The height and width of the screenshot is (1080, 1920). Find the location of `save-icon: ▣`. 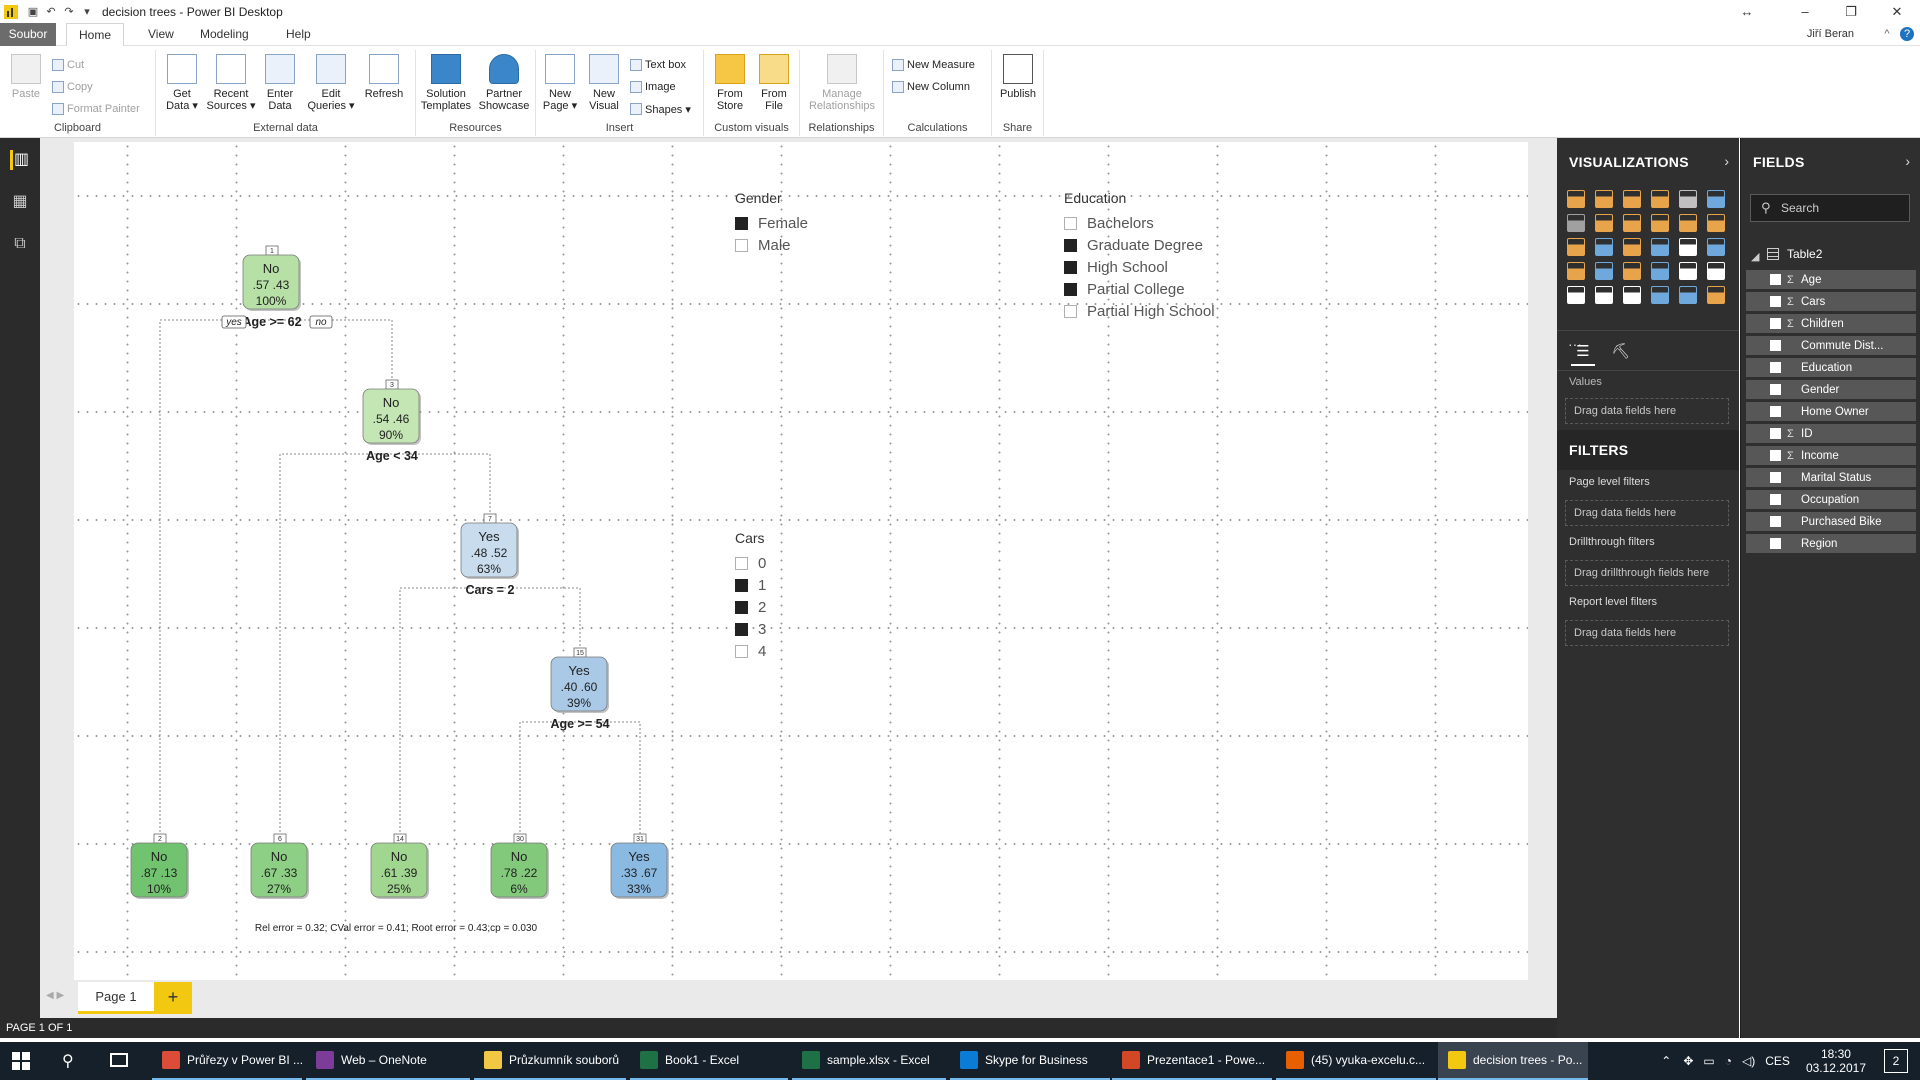

save-icon: ▣ is located at coordinates (33, 12).